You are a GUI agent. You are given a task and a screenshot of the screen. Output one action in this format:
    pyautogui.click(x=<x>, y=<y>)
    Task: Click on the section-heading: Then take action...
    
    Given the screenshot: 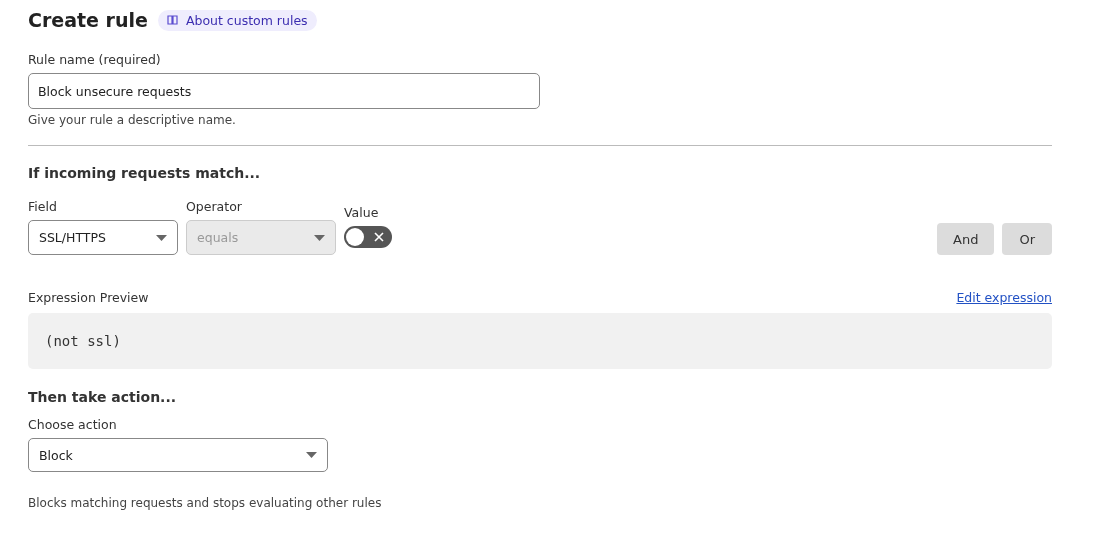 What is the action you would take?
    pyautogui.click(x=103, y=397)
    